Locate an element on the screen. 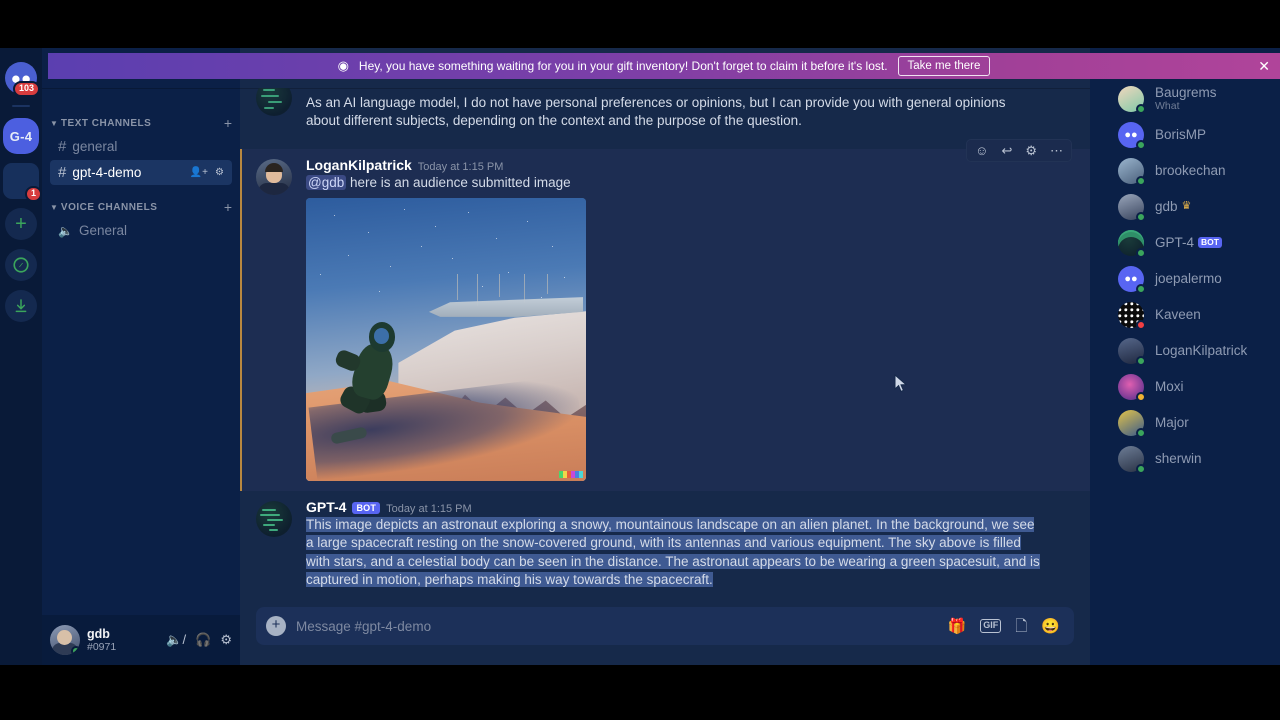  sidebar-channel-gpt-4-demo: # gpt-4-demo 👤+ ⚙ is located at coordinates (141, 172).